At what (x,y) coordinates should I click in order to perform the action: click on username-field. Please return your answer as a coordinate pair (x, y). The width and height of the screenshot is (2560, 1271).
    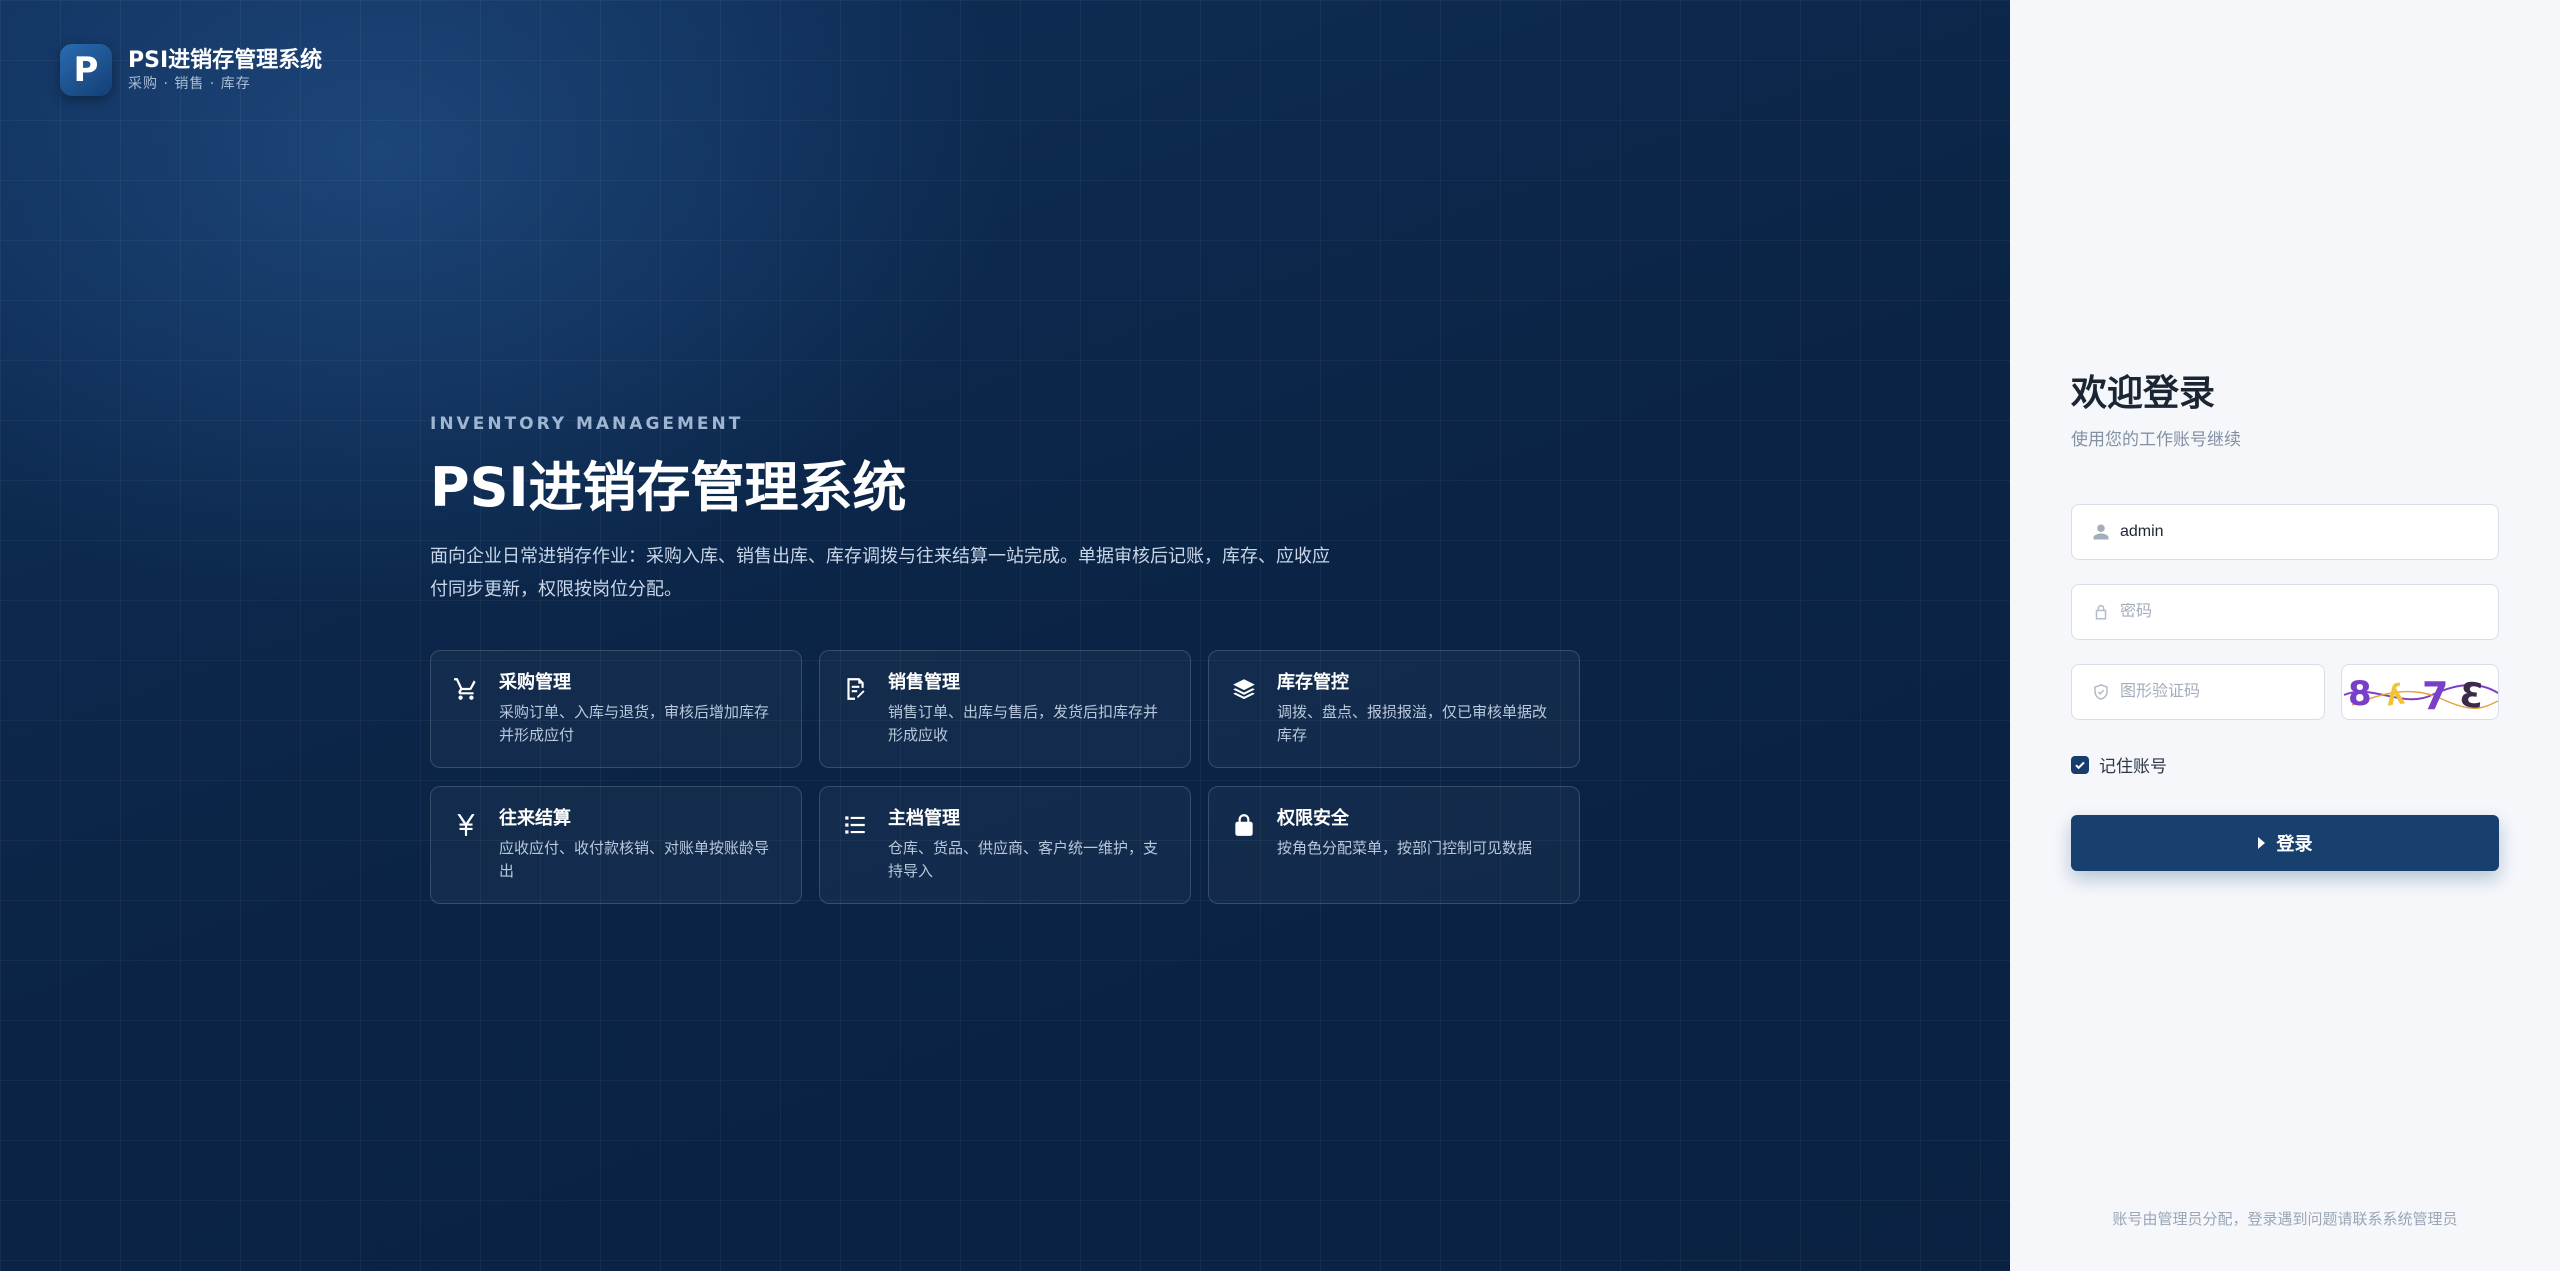
    Looking at the image, I should click on (2285, 532).